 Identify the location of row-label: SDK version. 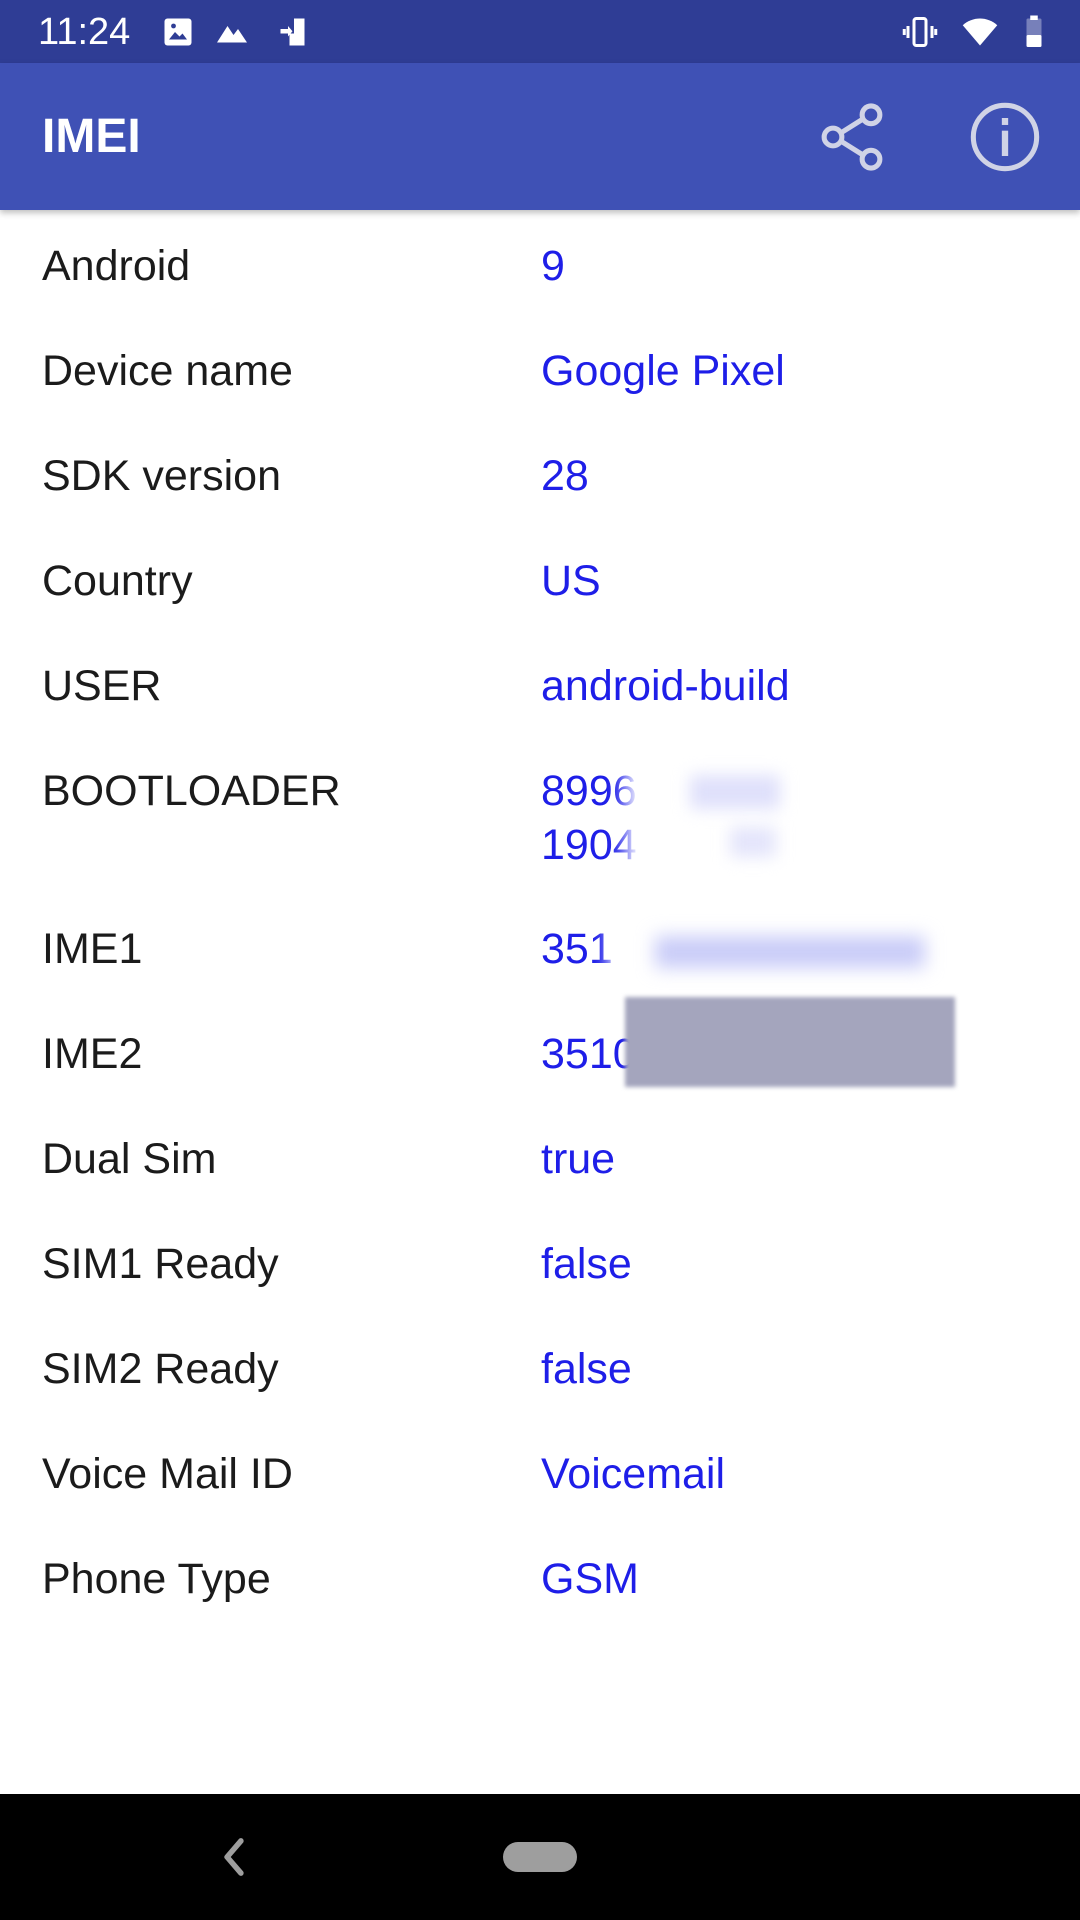
(161, 476).